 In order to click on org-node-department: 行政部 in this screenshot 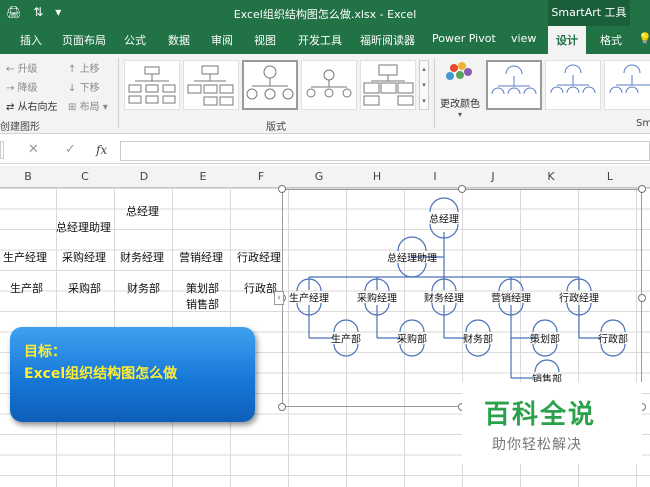, I will do `click(613, 338)`.